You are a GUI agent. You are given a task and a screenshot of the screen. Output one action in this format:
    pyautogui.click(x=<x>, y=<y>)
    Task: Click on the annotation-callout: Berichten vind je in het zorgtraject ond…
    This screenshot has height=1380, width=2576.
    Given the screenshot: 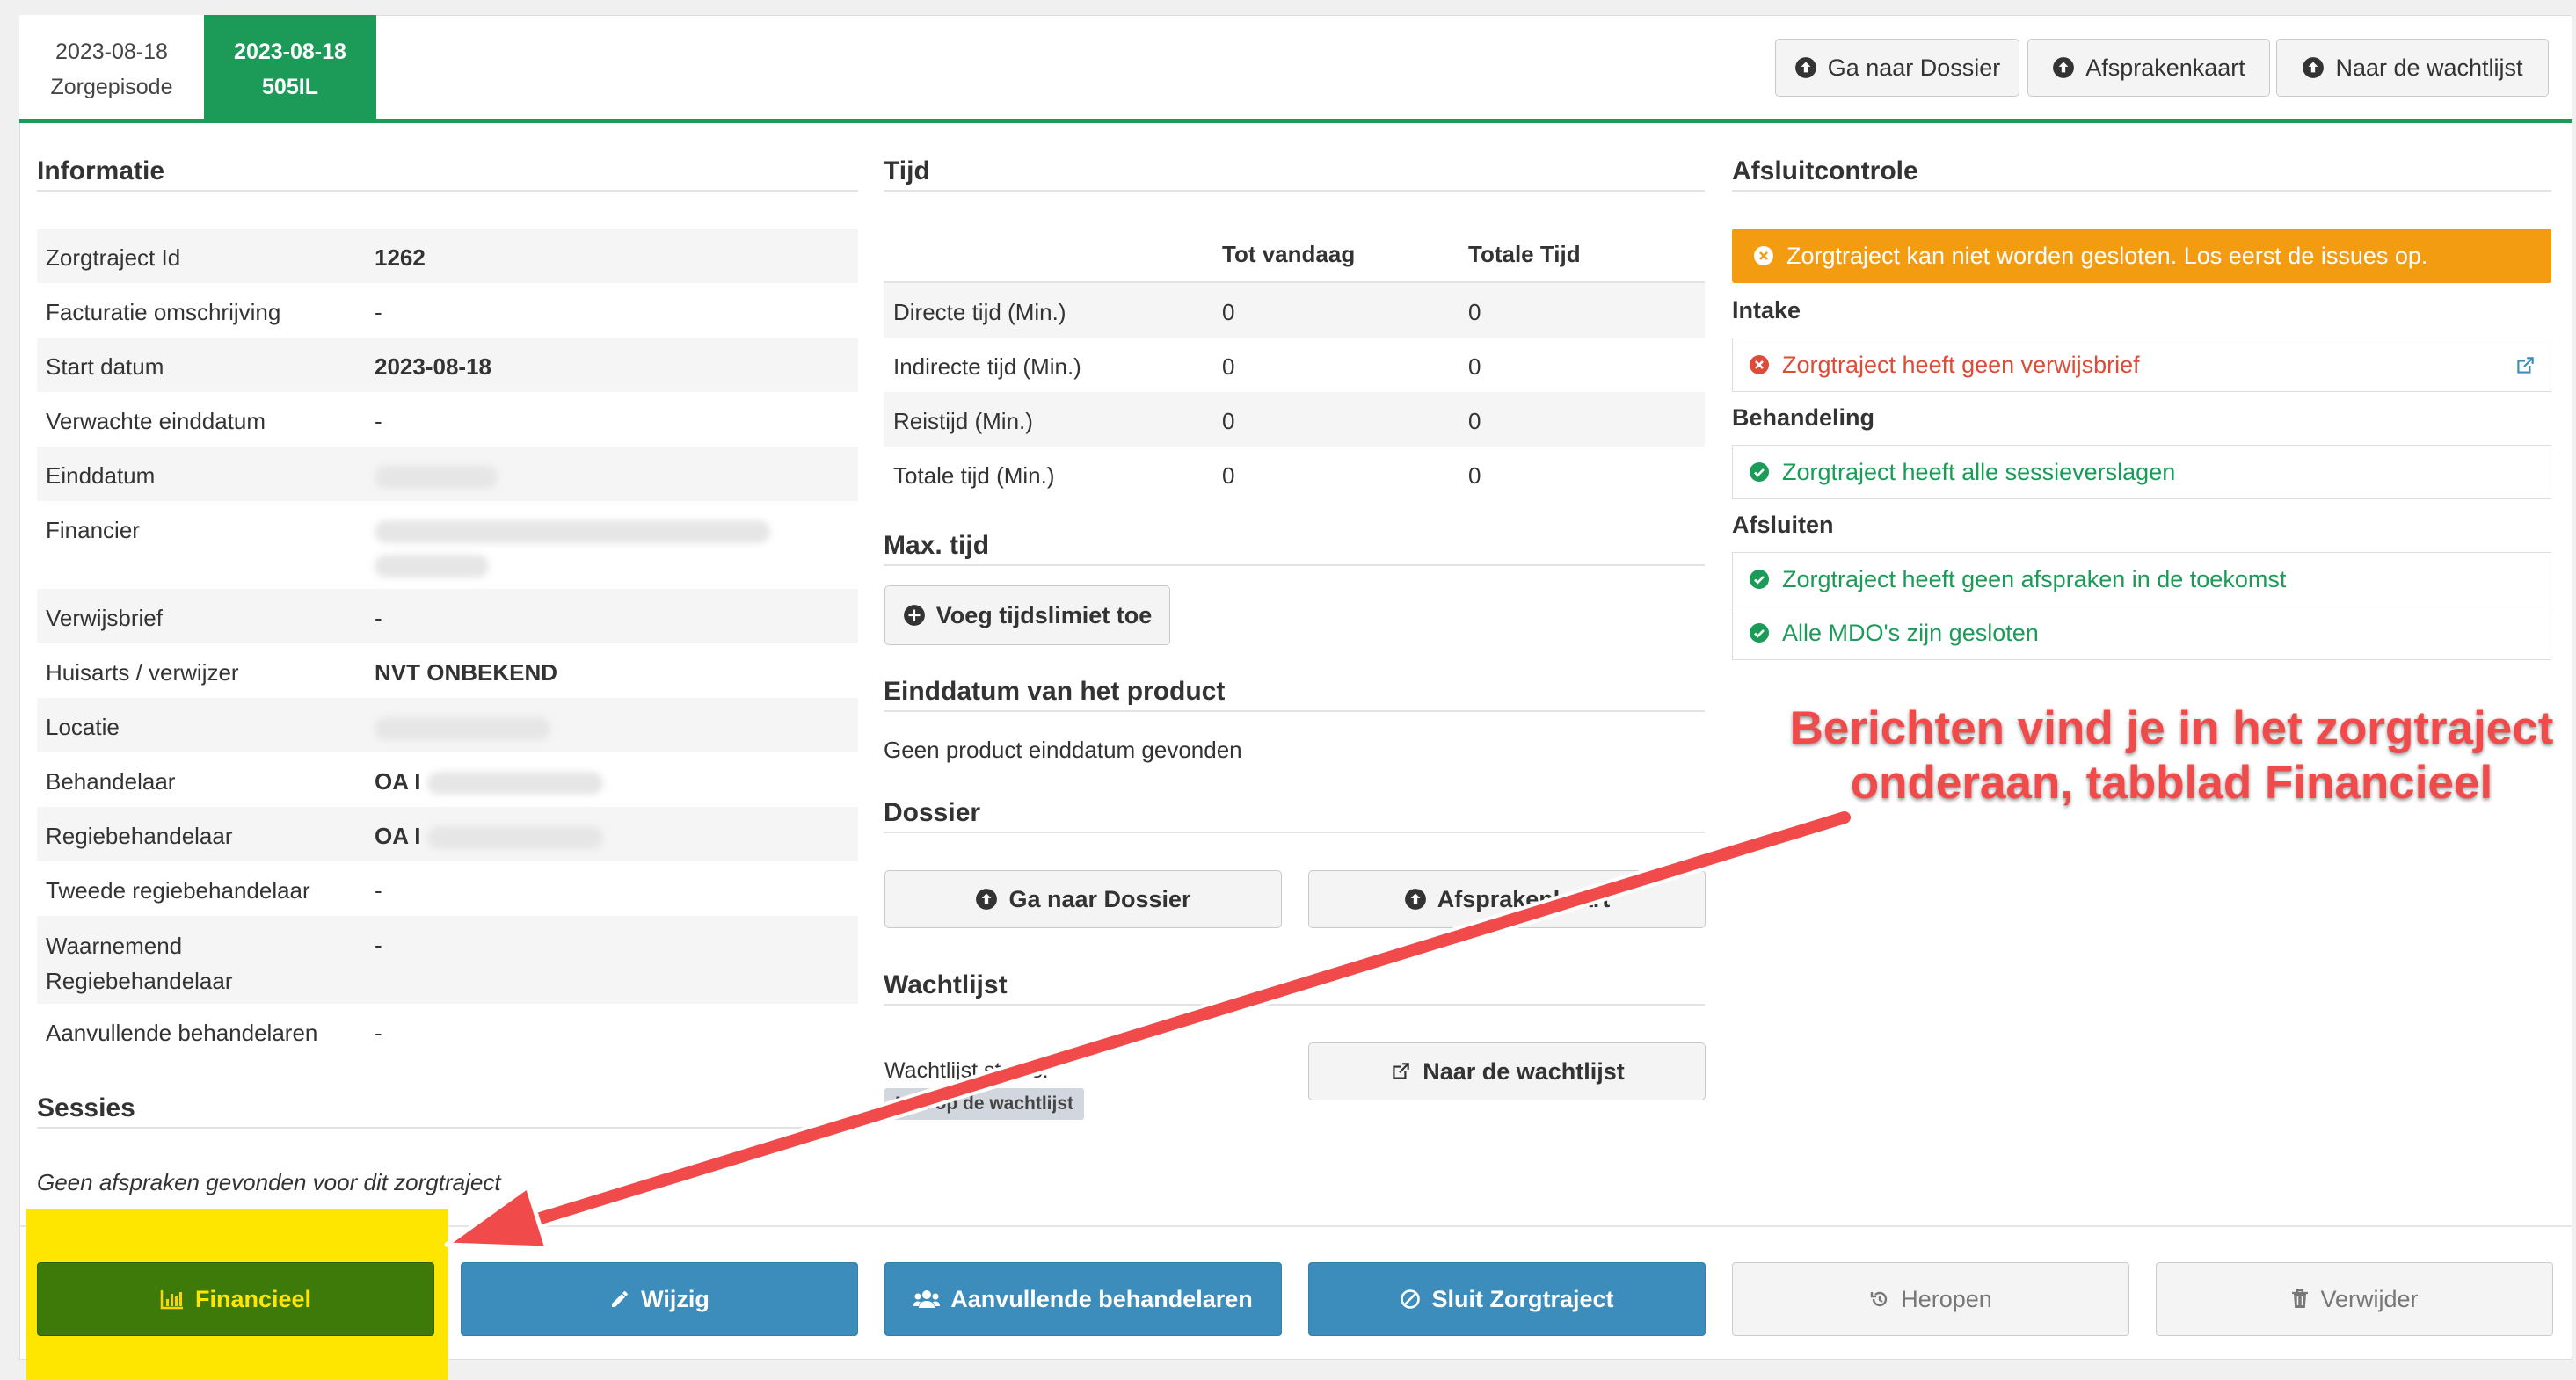 What is the action you would take?
    pyautogui.click(x=2171, y=755)
    